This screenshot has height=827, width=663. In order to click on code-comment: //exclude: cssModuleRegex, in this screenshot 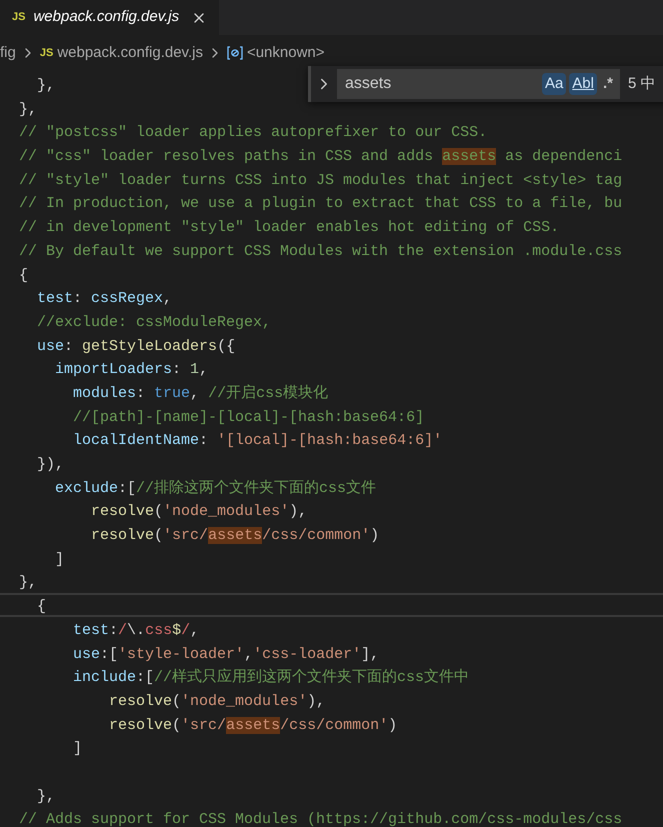, I will do `click(154, 322)`.